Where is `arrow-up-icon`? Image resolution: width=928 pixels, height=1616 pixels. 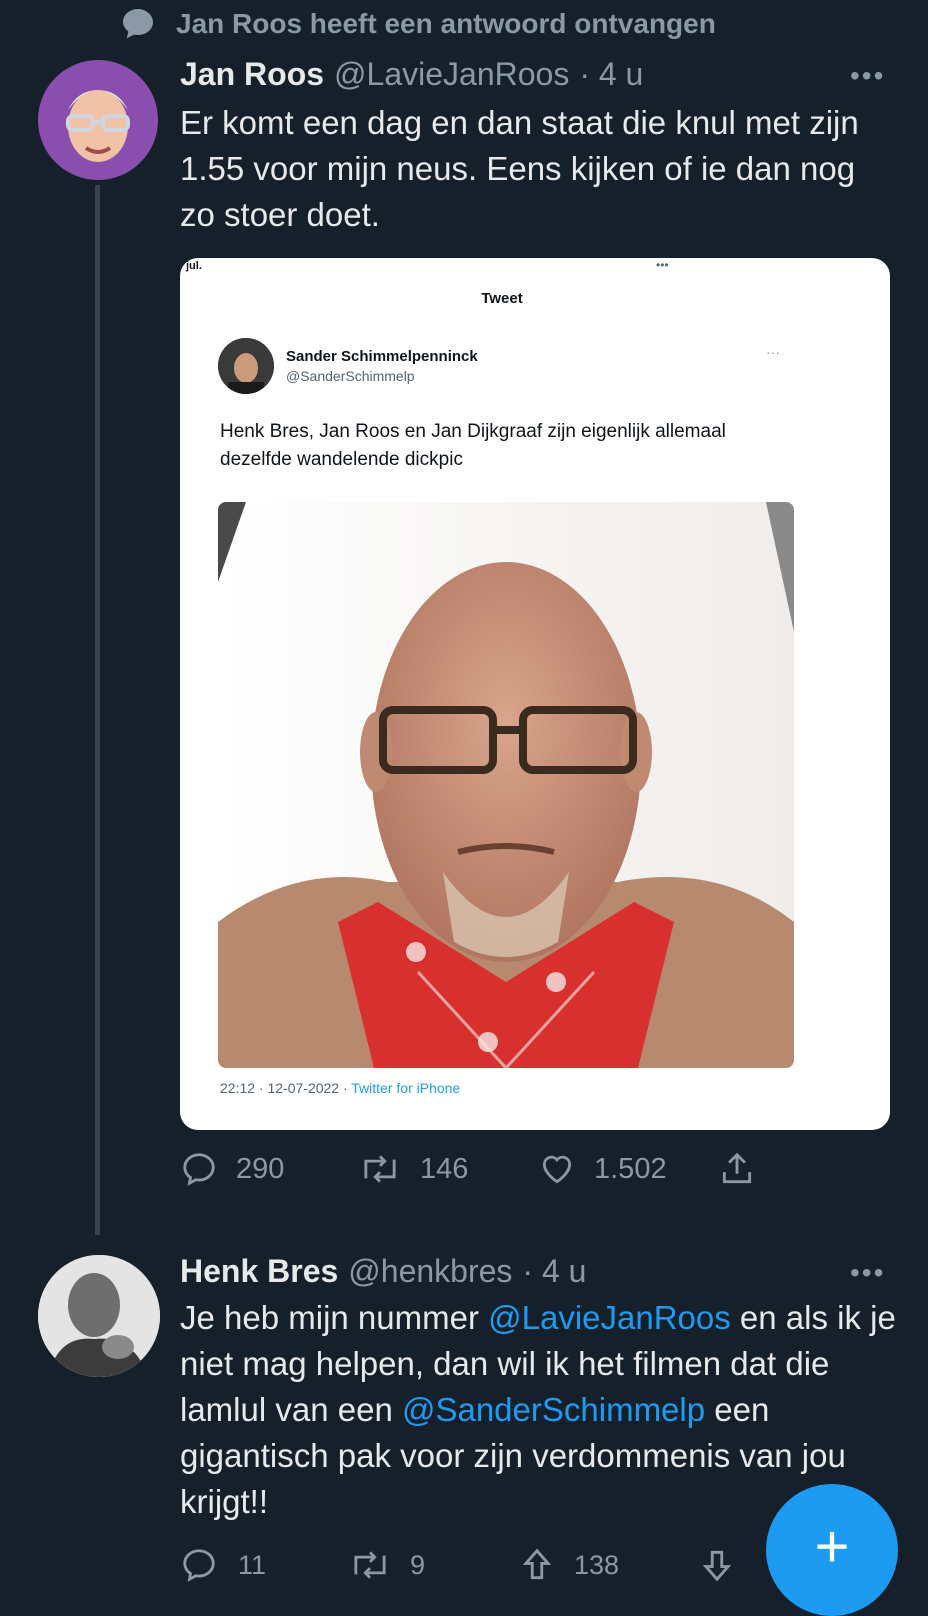
arrow-up-icon is located at coordinates (537, 1564).